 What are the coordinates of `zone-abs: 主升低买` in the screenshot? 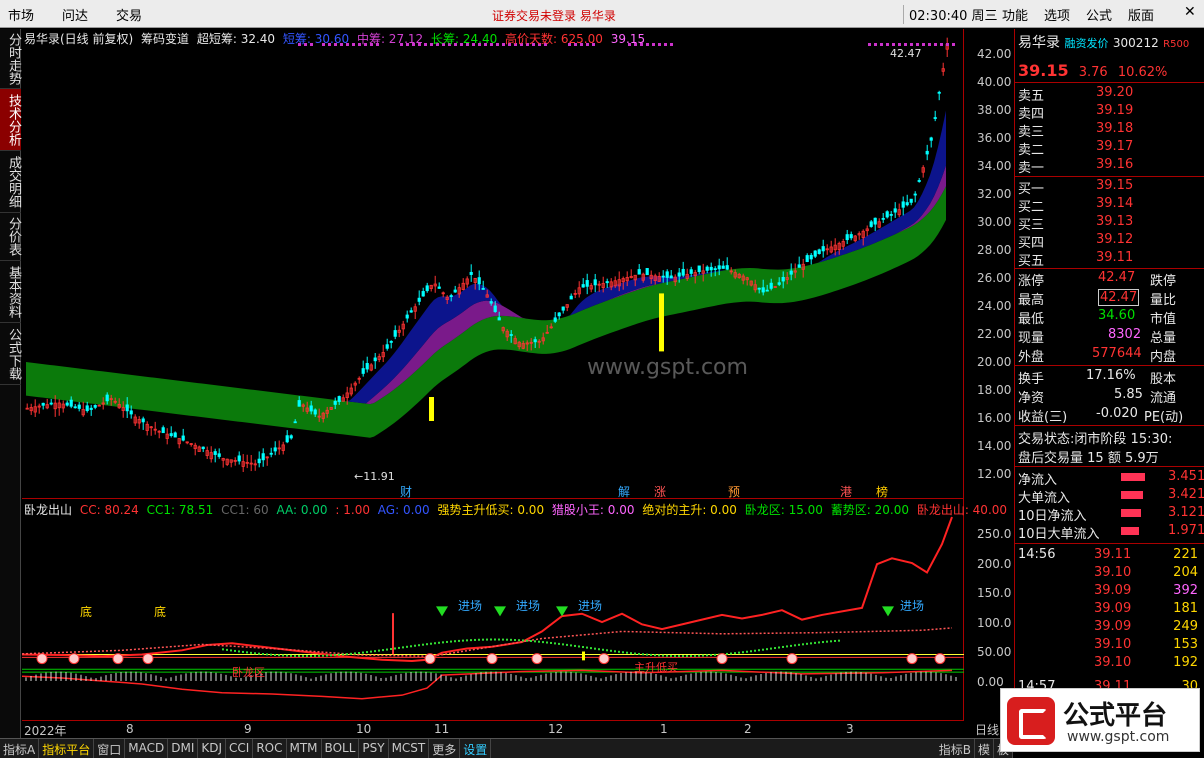 It's located at (656, 667).